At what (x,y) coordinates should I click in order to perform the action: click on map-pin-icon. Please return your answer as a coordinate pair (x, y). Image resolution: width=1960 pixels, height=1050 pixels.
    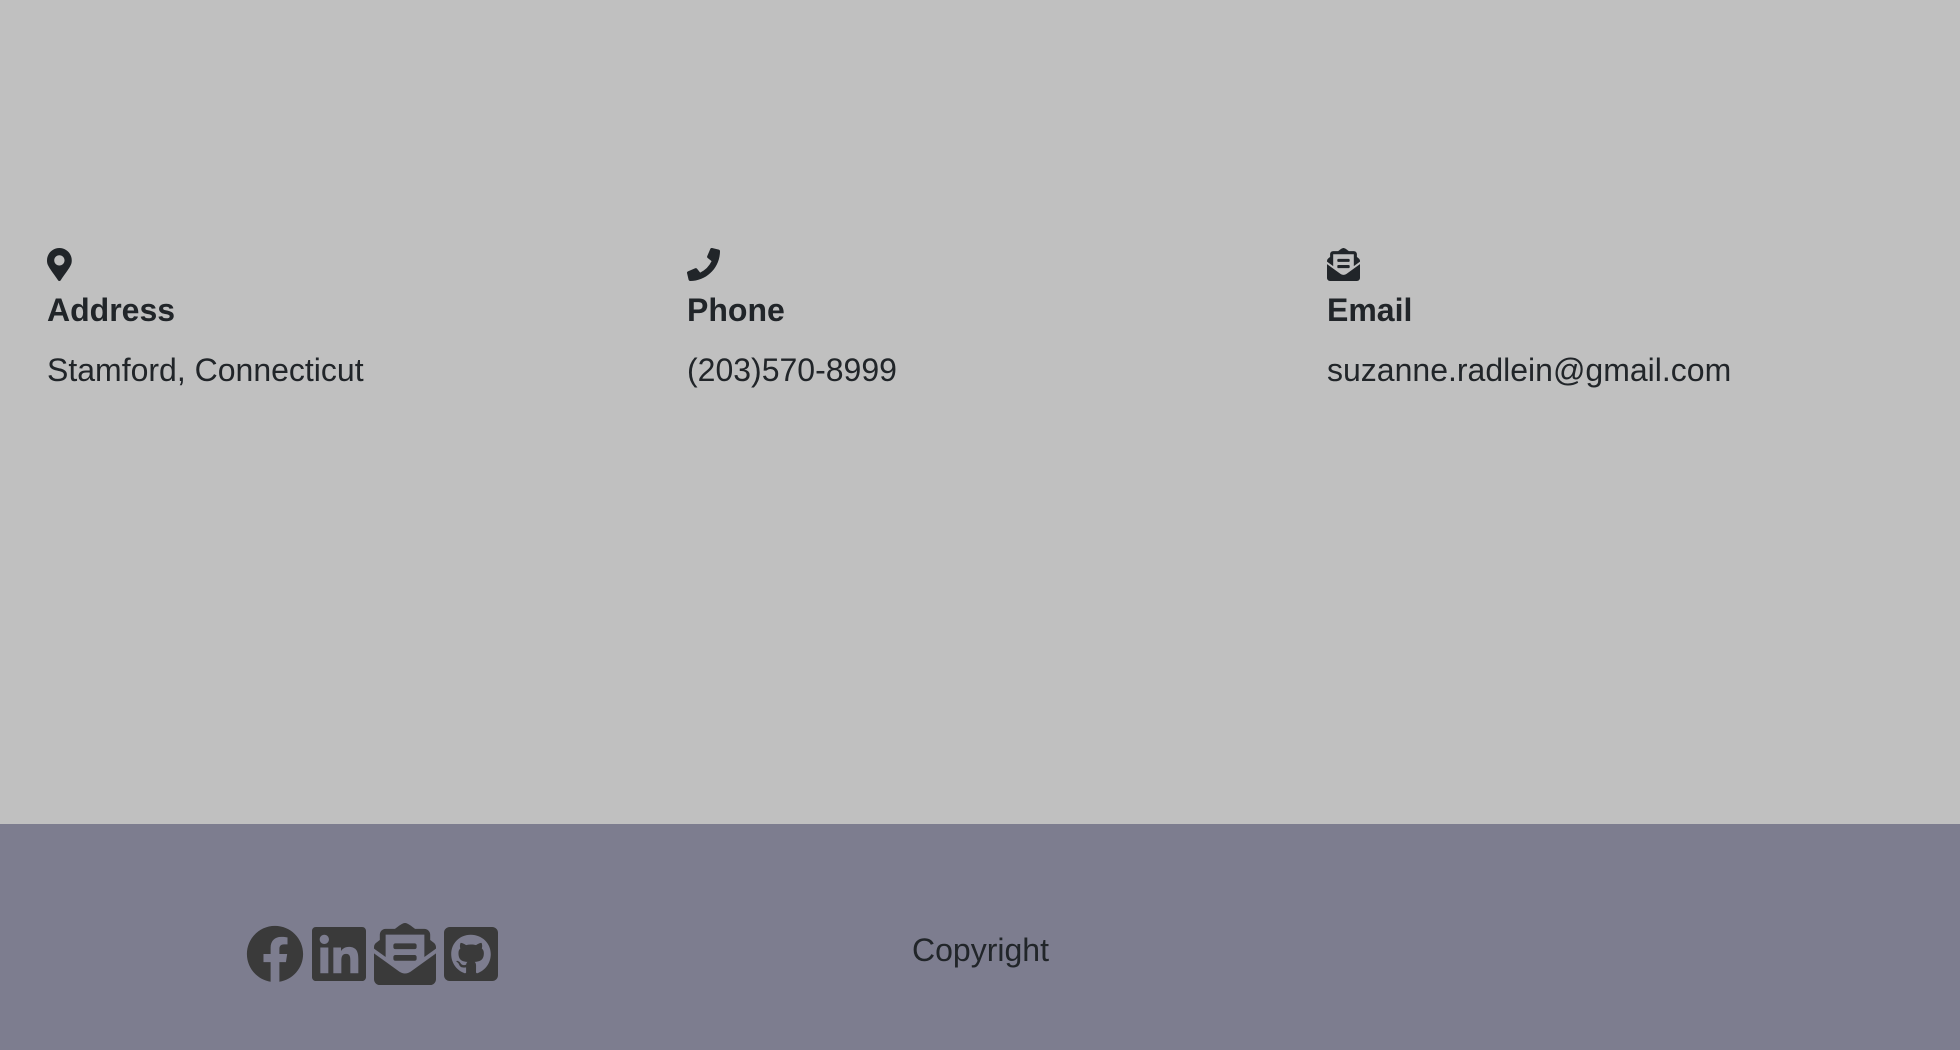
    Looking at the image, I should click on (347, 265).